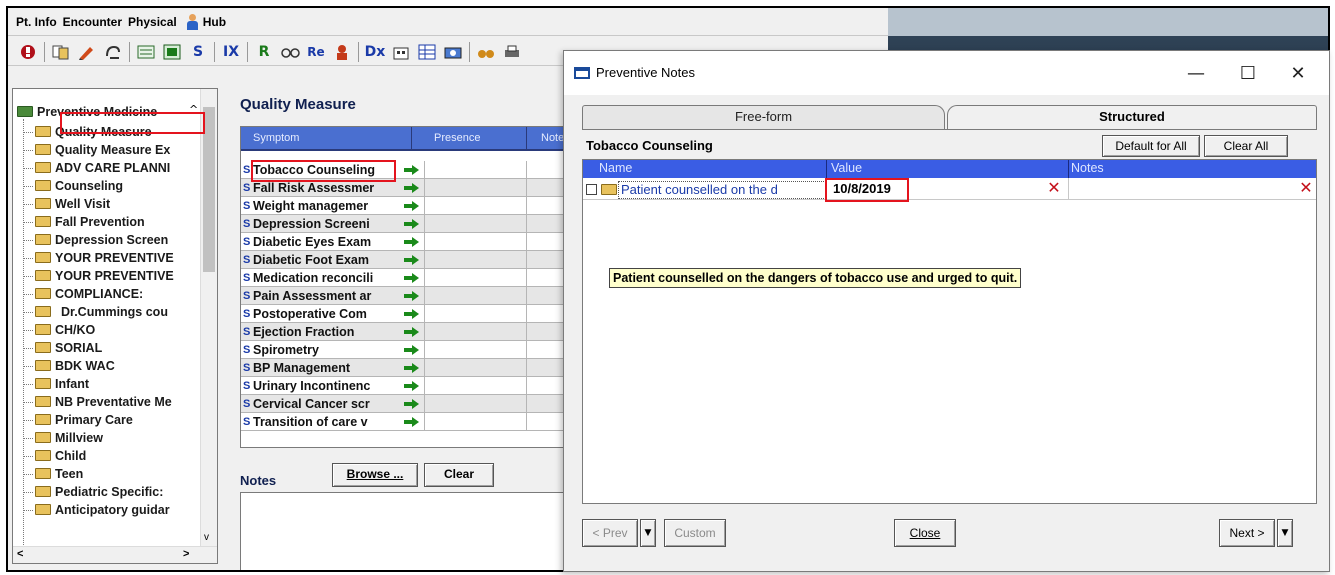 This screenshot has width=1335, height=575. Describe the element at coordinates (146, 52) in the screenshot. I see `keyboard-icon` at that location.